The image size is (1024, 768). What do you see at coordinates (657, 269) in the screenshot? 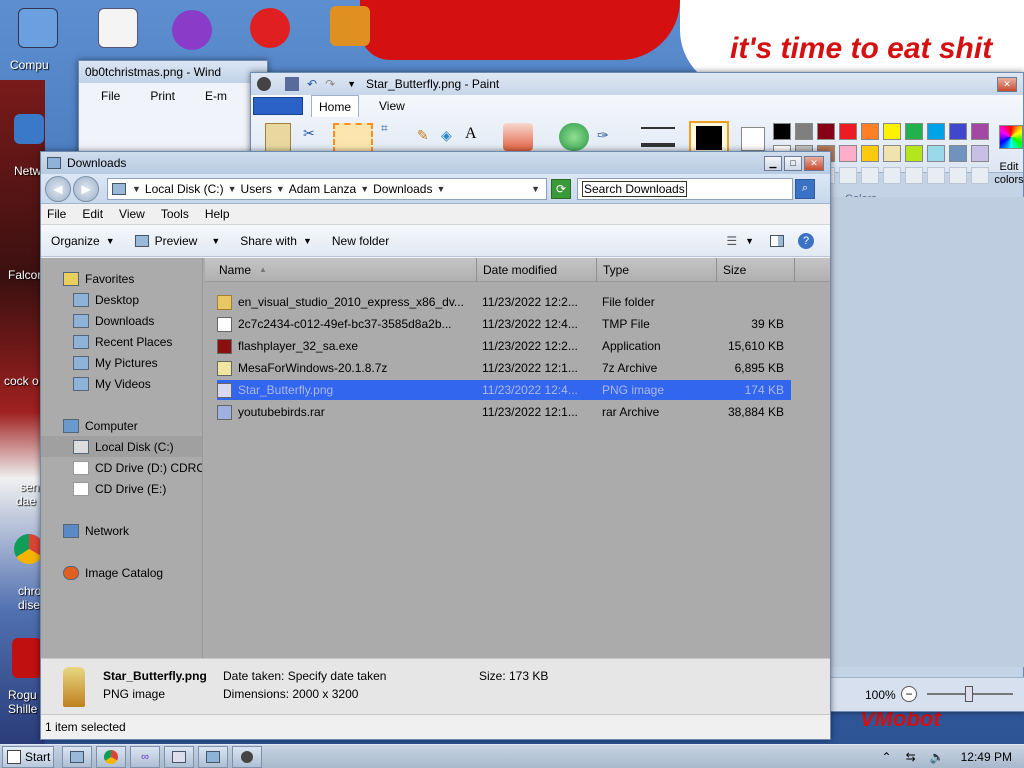
I see `column-type: Type` at bounding box center [657, 269].